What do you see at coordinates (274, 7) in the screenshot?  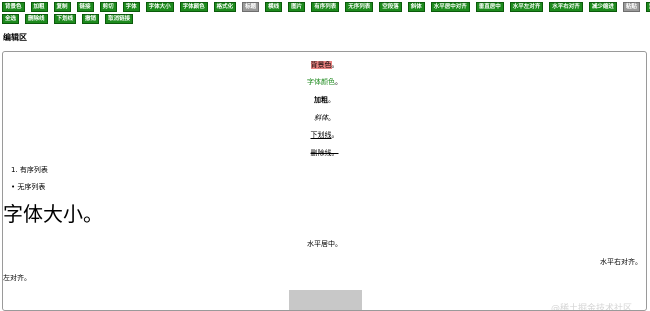 I see `toolbar-button-10: 横线` at bounding box center [274, 7].